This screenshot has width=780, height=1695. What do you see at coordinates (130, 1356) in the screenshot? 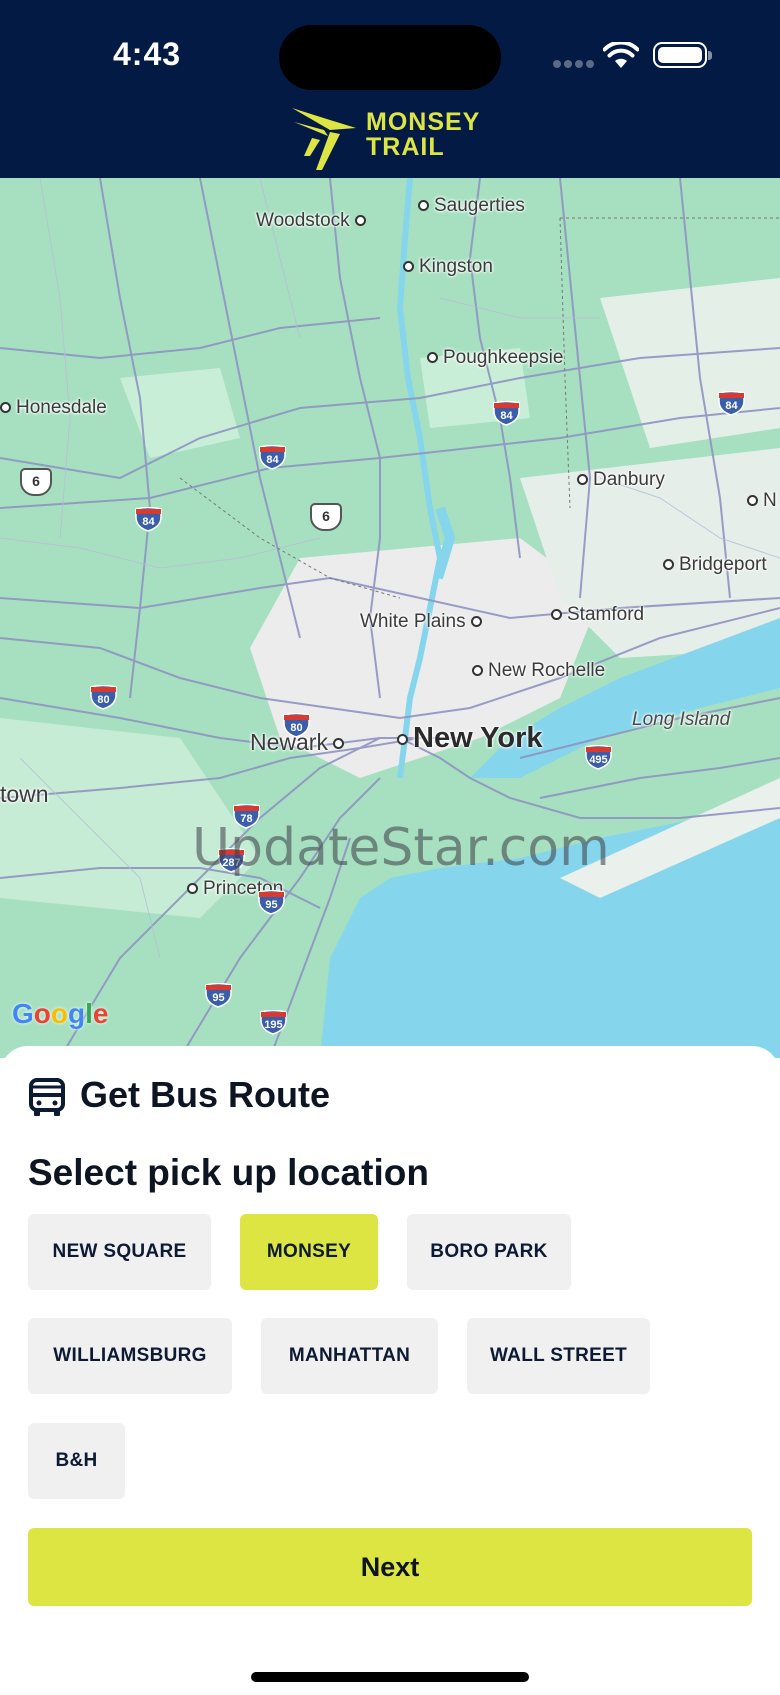
I see `location-chip-williamsburg: WILLIAMSBURG` at bounding box center [130, 1356].